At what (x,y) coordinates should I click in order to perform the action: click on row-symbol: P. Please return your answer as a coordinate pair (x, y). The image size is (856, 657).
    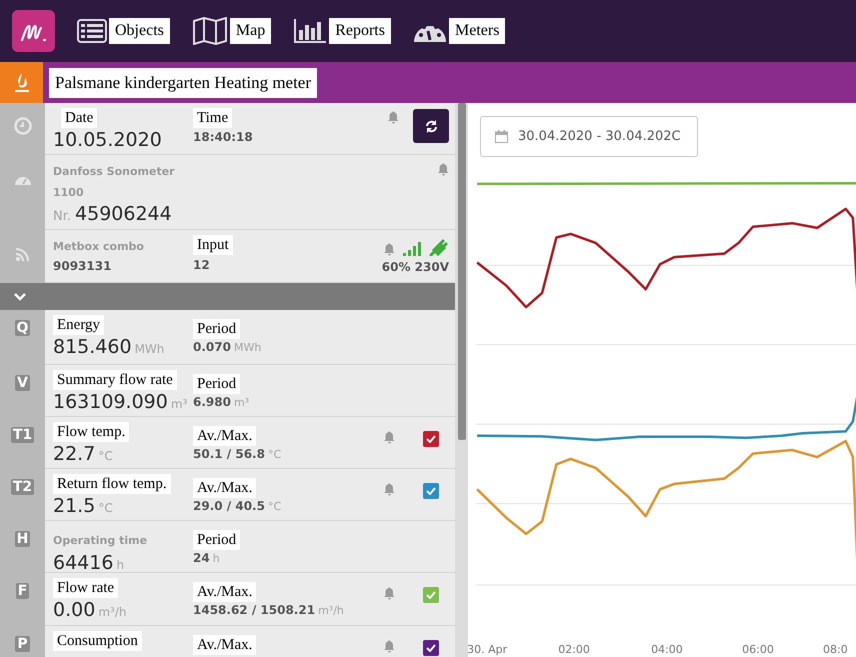
    Looking at the image, I should click on (22, 644).